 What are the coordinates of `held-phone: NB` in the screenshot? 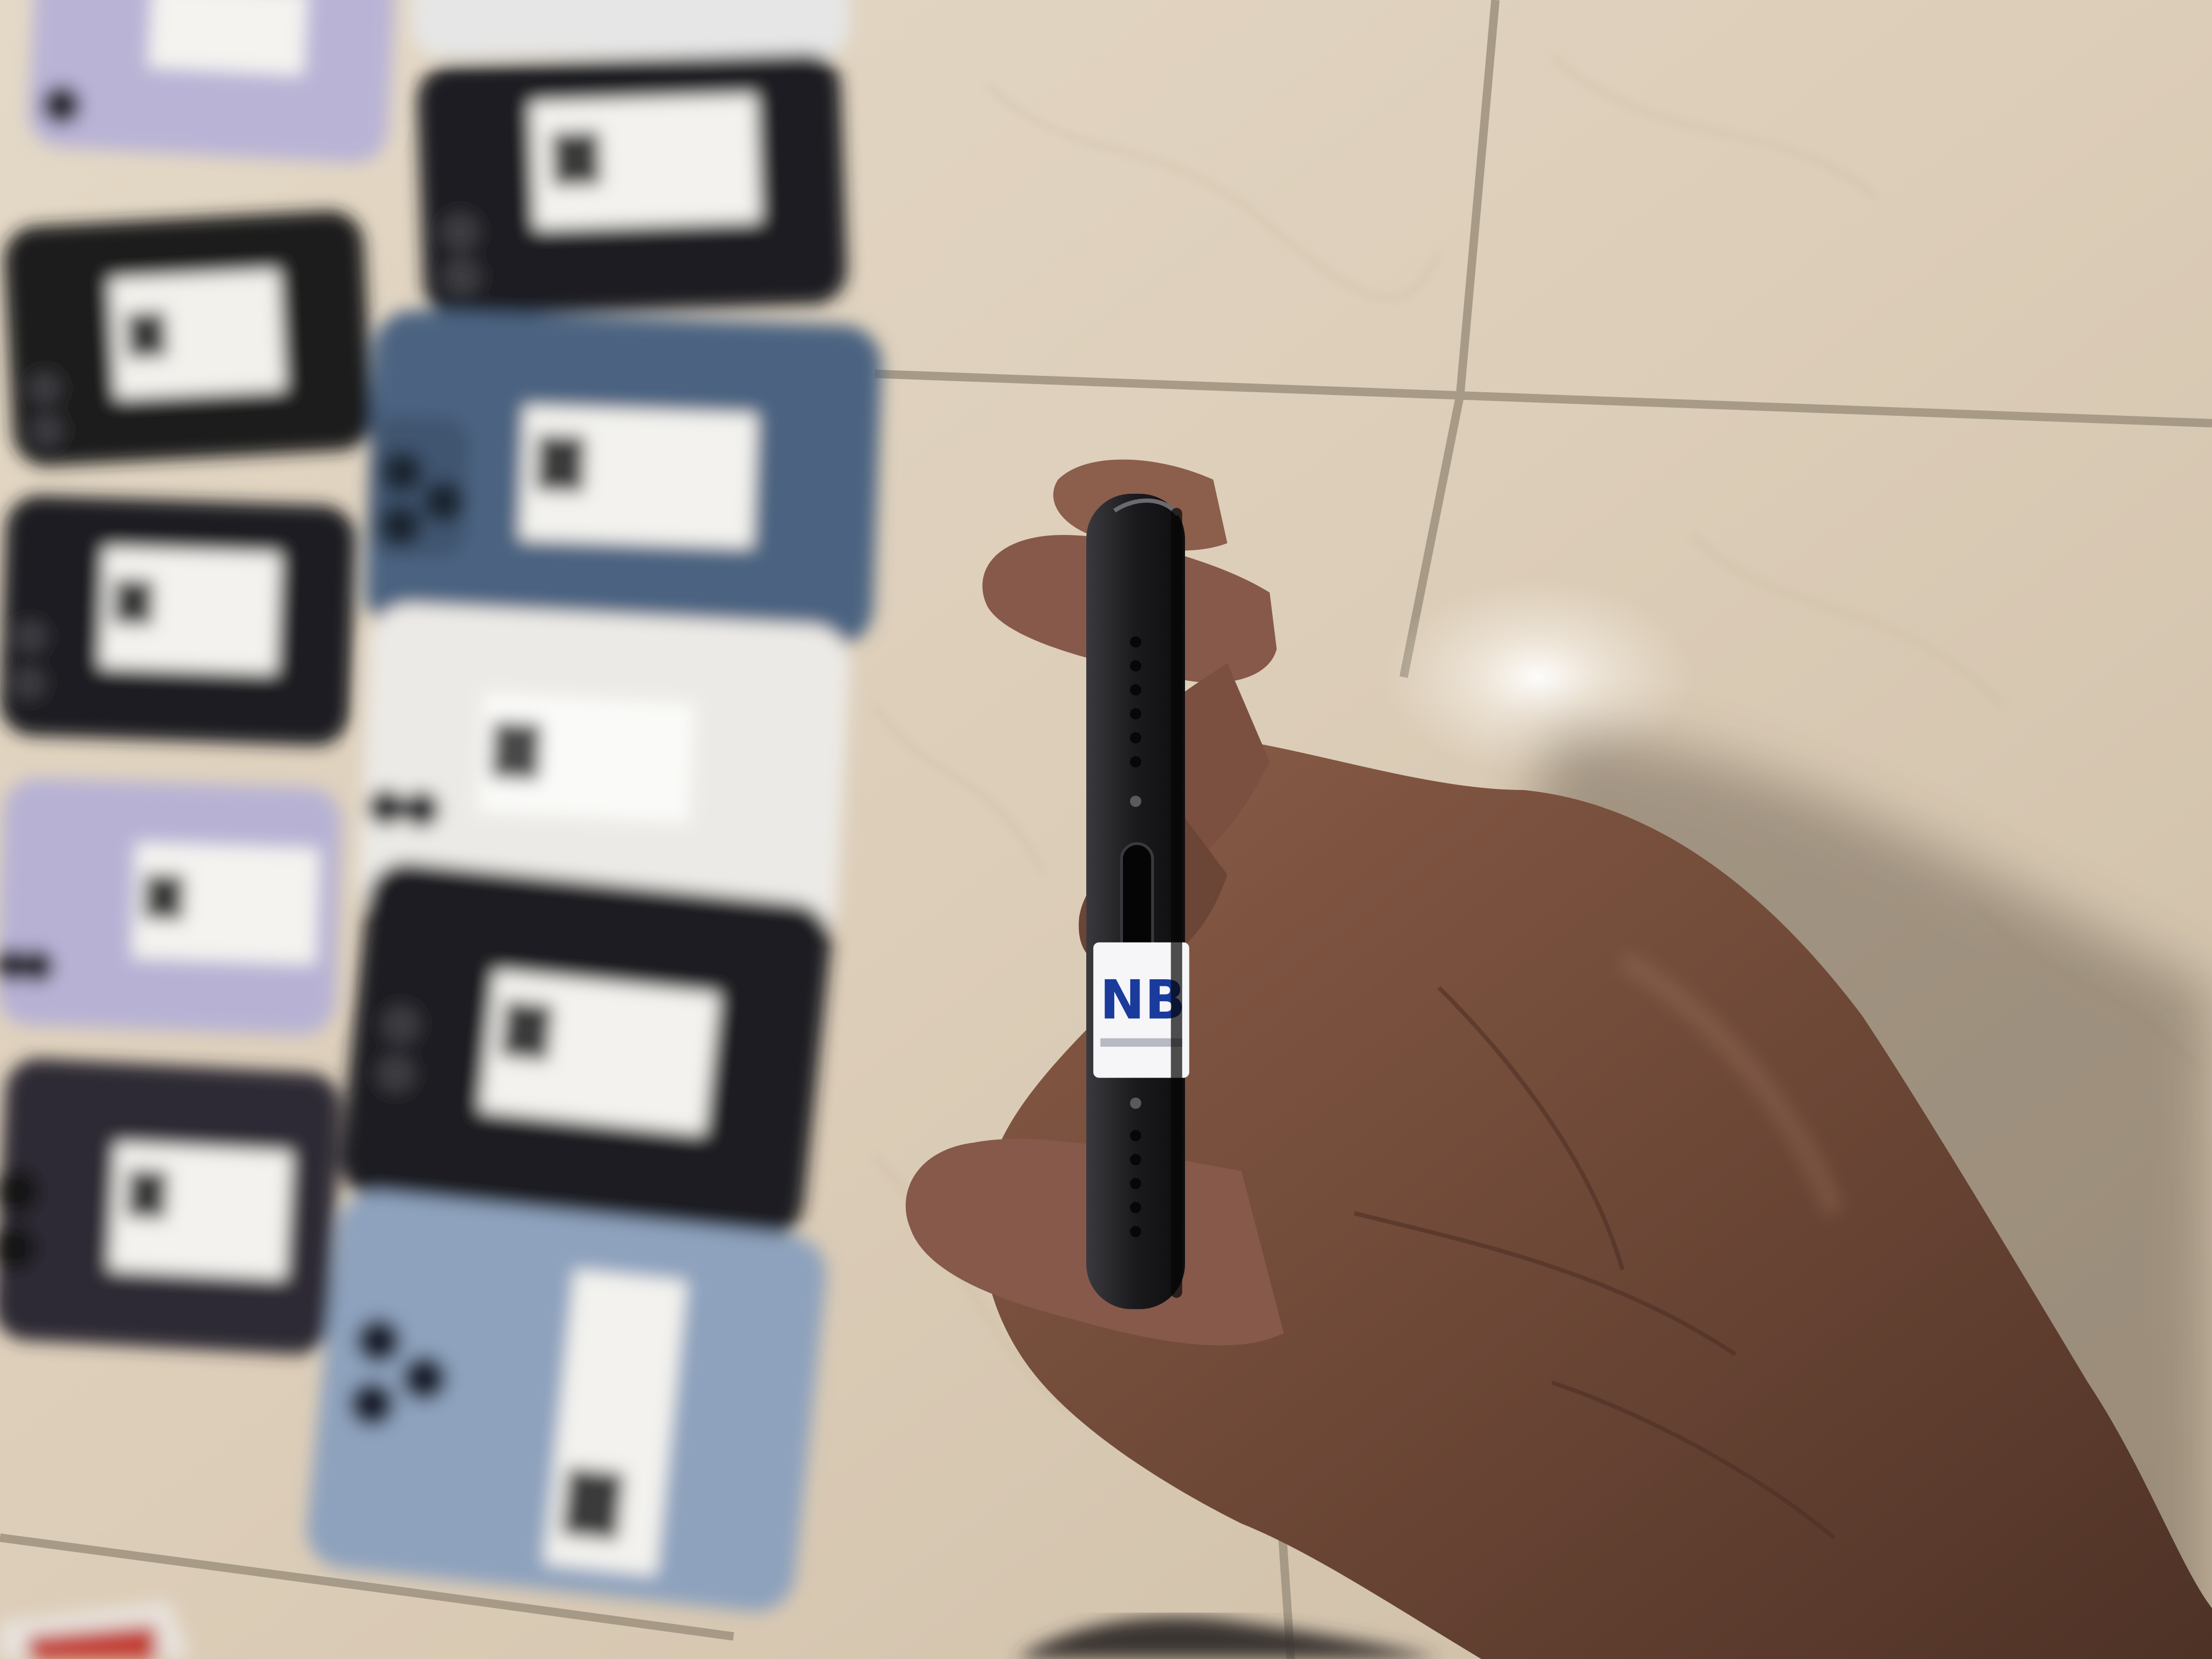 It's located at (1138, 902).